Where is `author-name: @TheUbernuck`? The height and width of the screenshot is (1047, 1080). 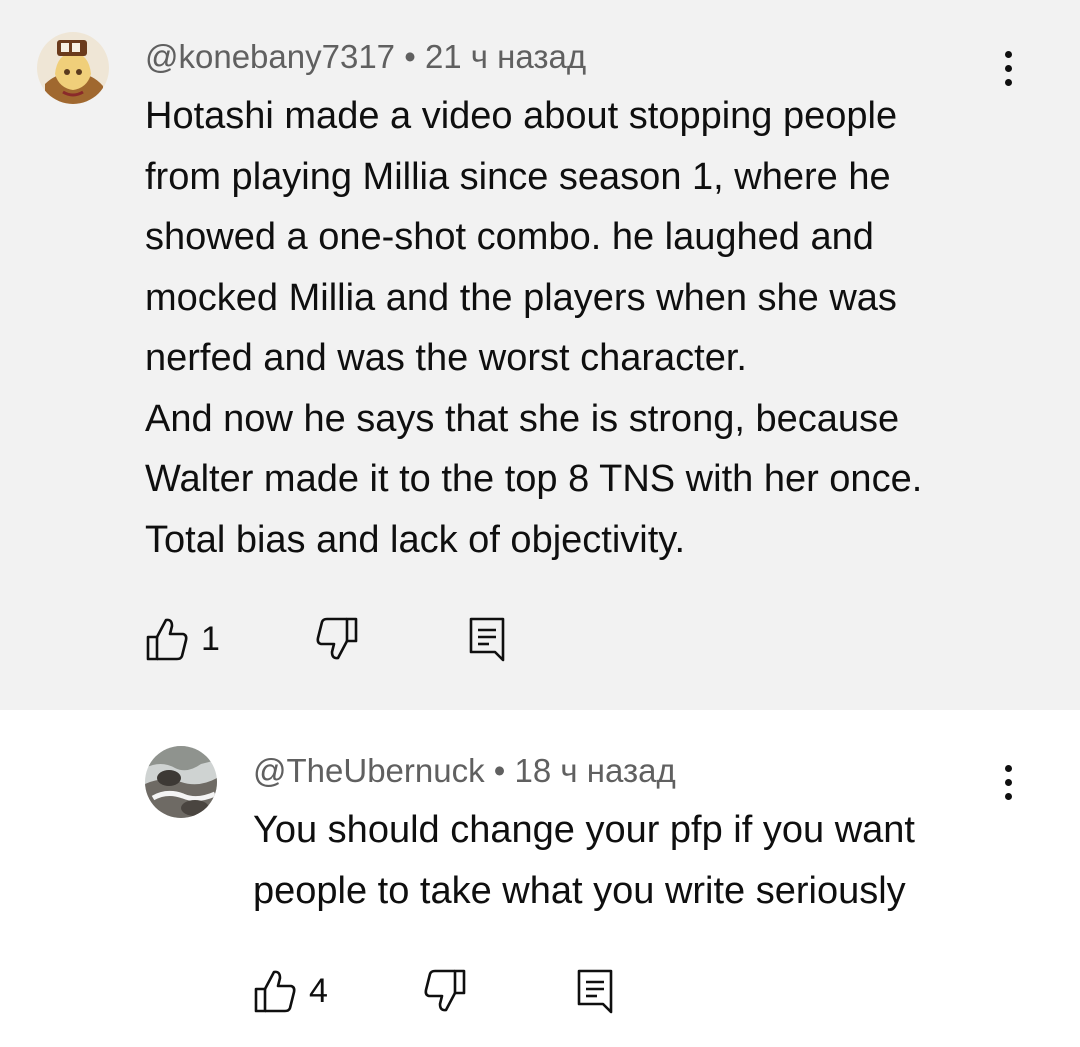
author-name: @TheUbernuck is located at coordinates (369, 770).